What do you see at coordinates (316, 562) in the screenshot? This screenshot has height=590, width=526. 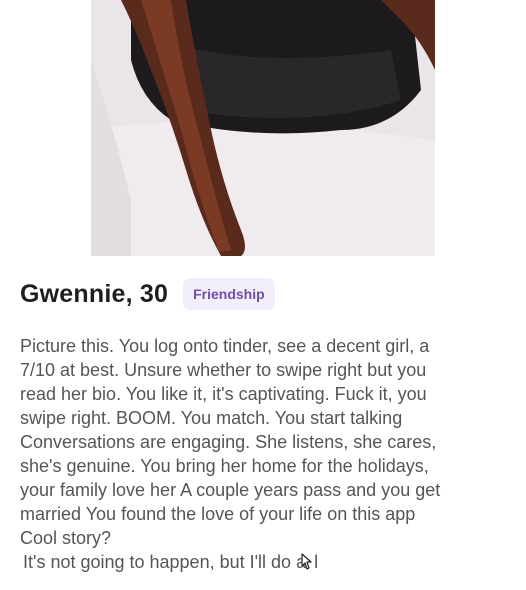 I see `bio-tail-end-text: l` at bounding box center [316, 562].